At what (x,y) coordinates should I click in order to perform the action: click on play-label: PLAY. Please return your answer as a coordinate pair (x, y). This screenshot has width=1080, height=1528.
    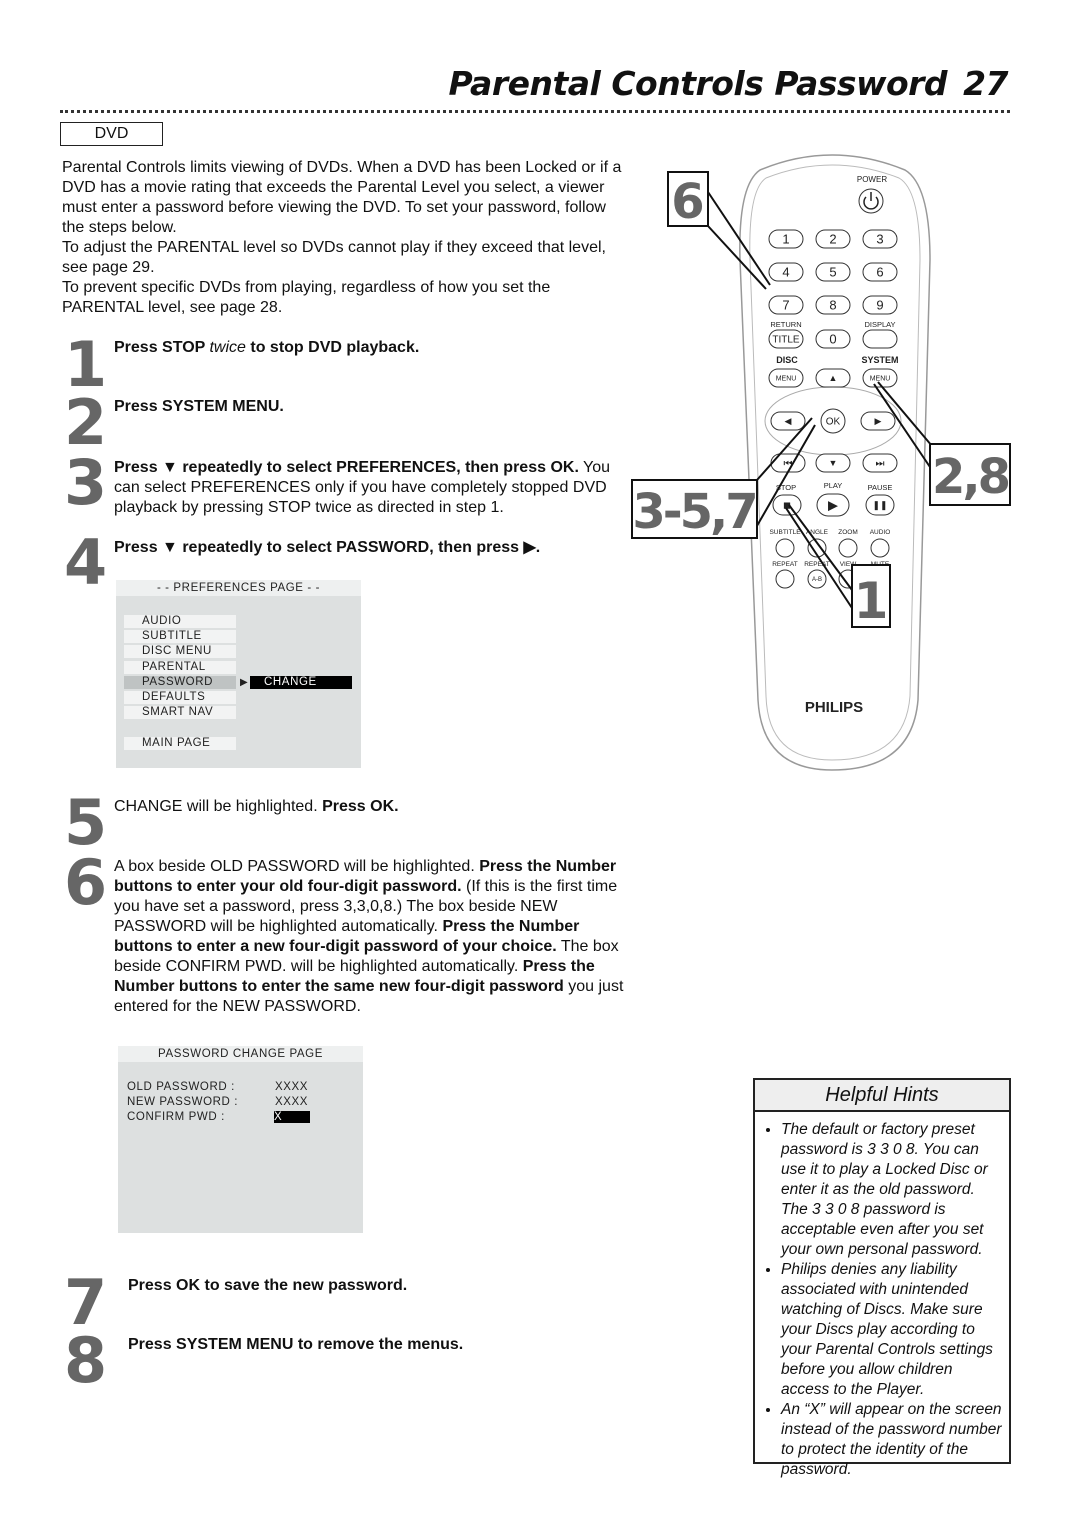
    Looking at the image, I should click on (833, 485).